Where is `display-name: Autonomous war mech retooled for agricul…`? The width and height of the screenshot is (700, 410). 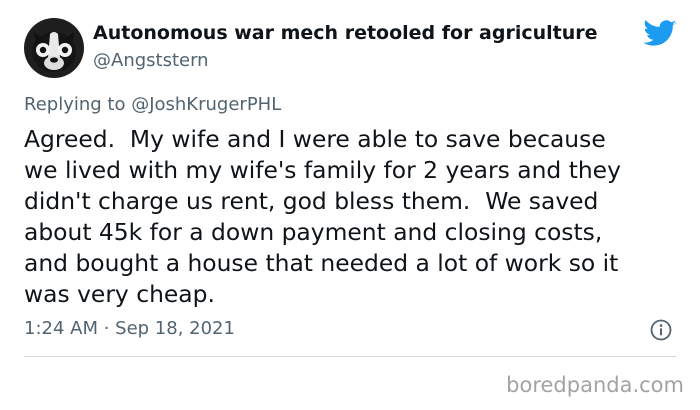 display-name: Autonomous war mech retooled for agricul… is located at coordinates (345, 33).